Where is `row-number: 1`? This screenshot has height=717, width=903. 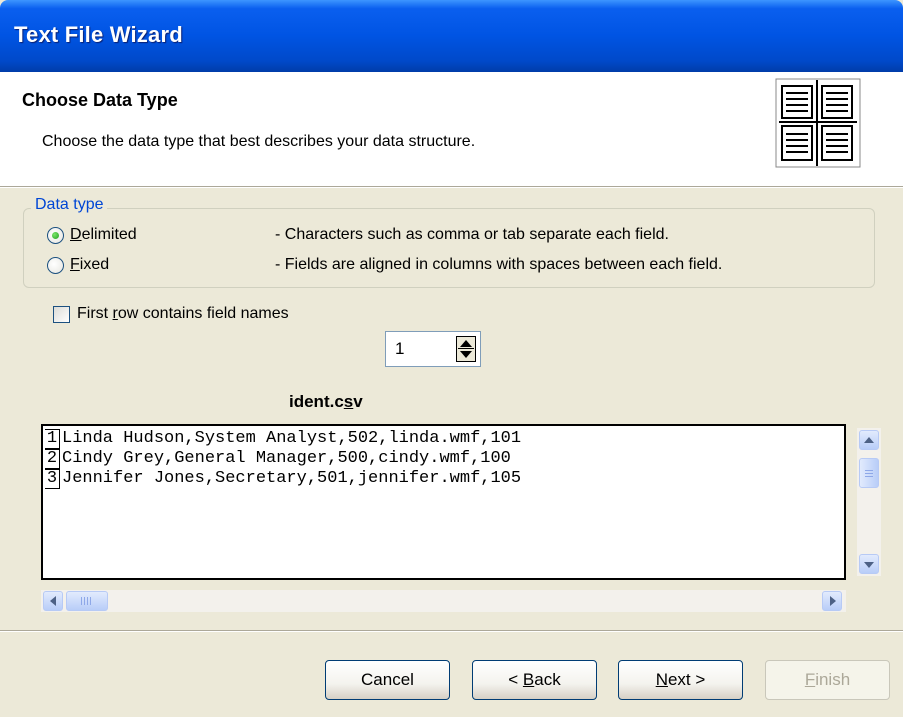
row-number: 1 is located at coordinates (52, 439).